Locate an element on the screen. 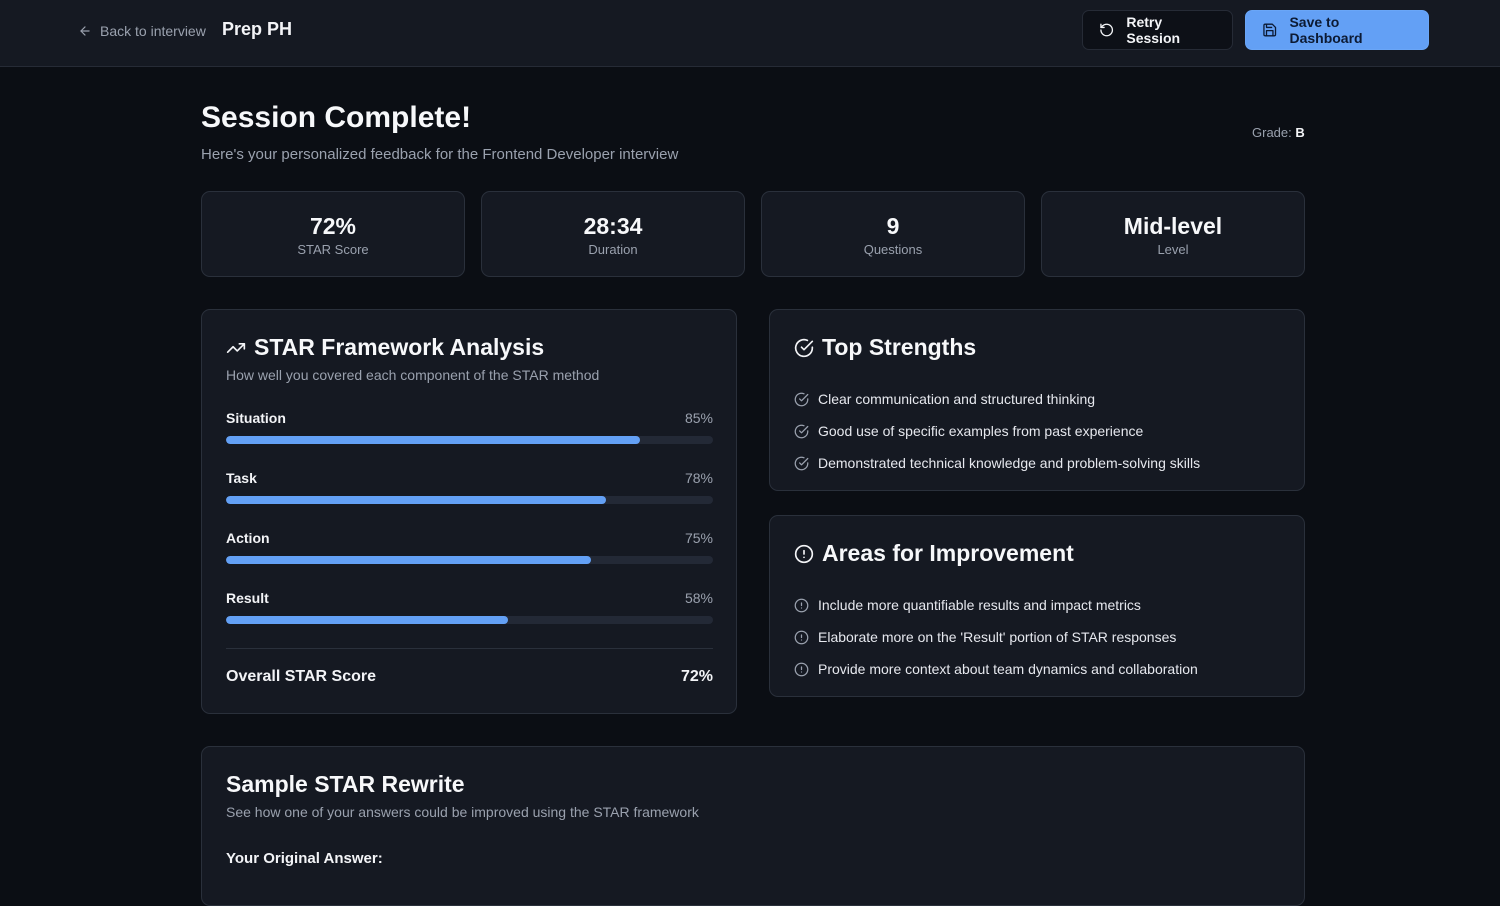 This screenshot has width=1500, height=906. trending-up-icon is located at coordinates (236, 347).